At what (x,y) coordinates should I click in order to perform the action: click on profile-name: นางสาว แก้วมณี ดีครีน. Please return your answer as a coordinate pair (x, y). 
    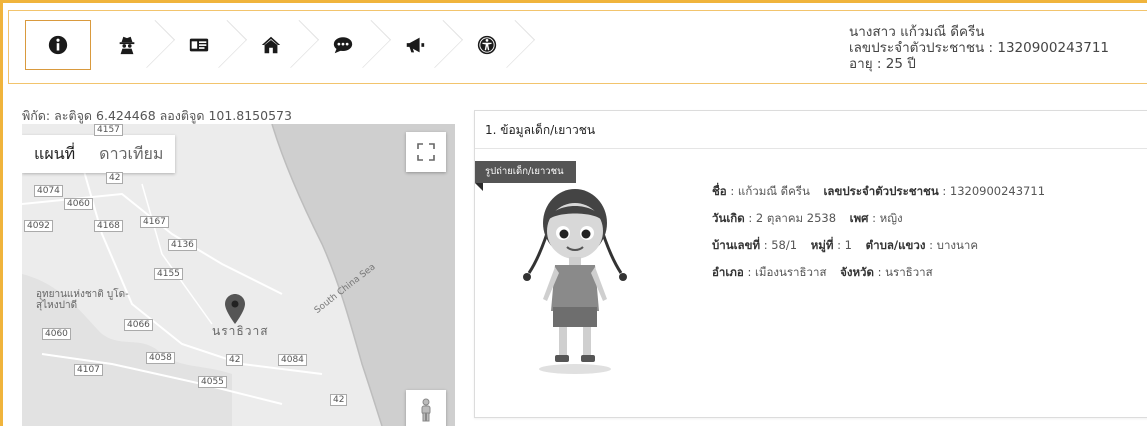
    Looking at the image, I should click on (917, 32).